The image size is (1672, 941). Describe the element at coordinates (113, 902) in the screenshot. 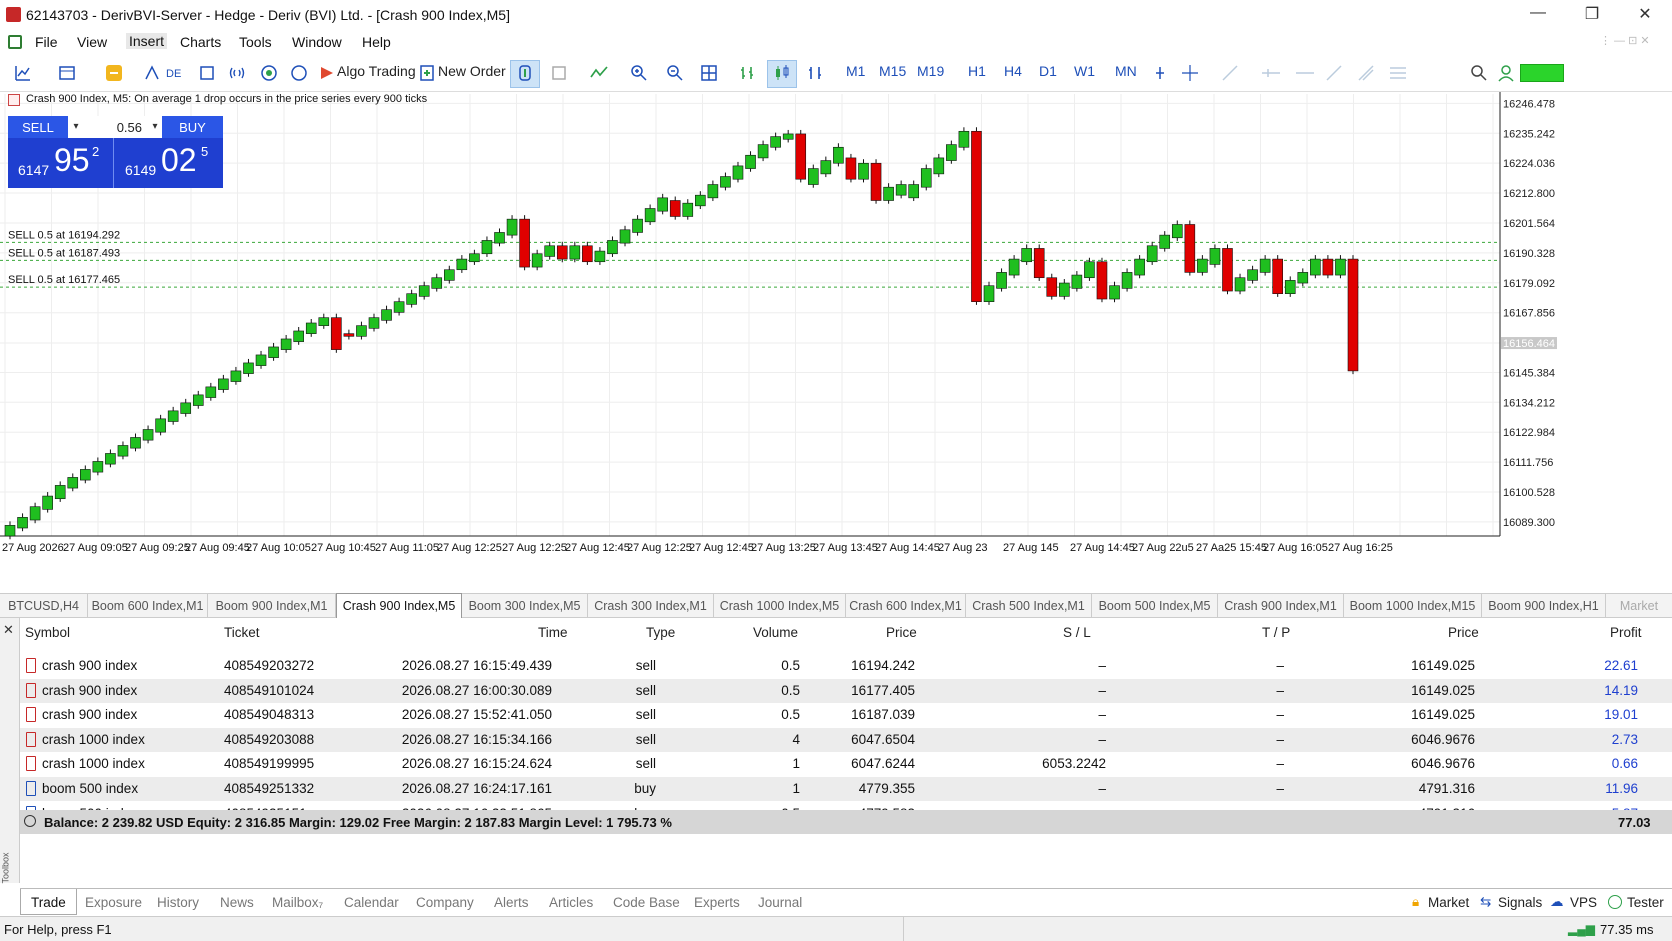

I see `tab-exposure: Exposure` at that location.